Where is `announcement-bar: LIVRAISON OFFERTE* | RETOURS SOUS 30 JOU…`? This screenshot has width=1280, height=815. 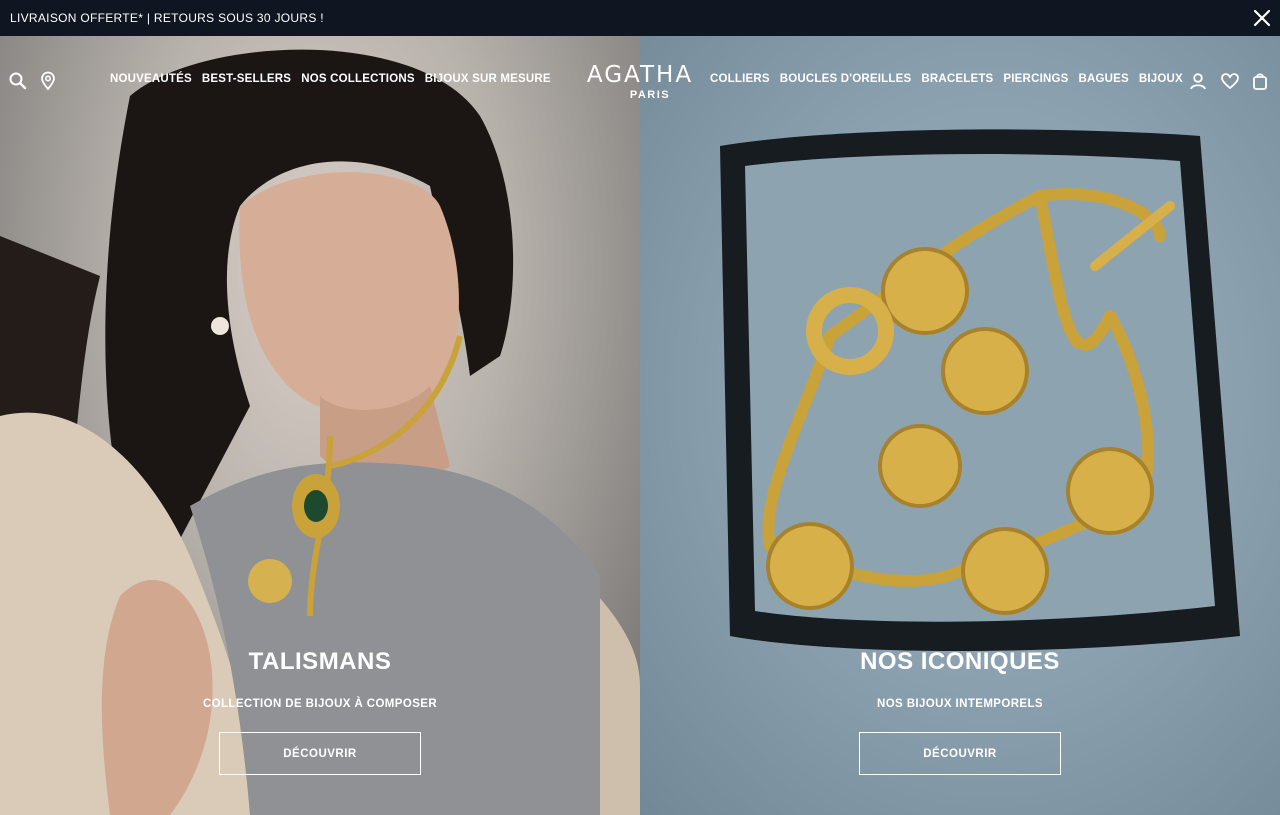 announcement-bar: LIVRAISON OFFERTE* | RETOURS SOUS 30 JOU… is located at coordinates (640, 18).